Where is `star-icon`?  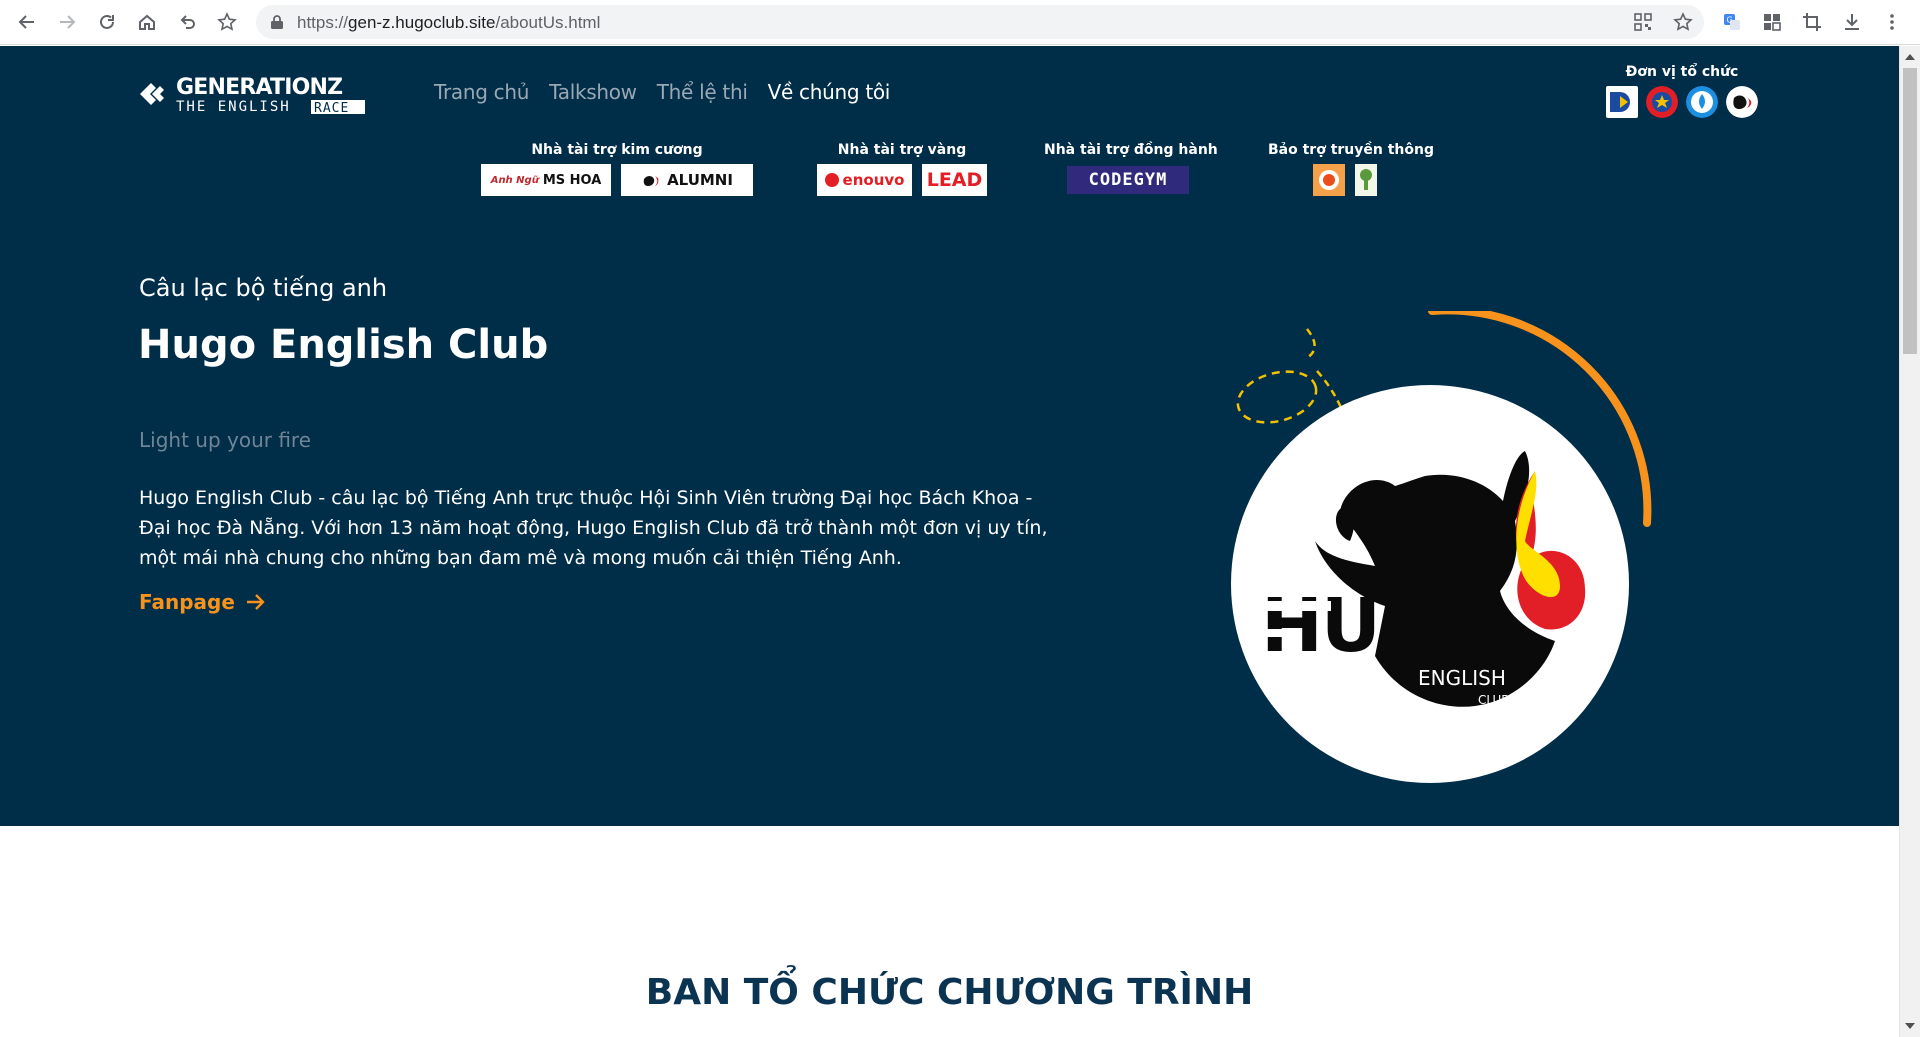 star-icon is located at coordinates (1683, 22).